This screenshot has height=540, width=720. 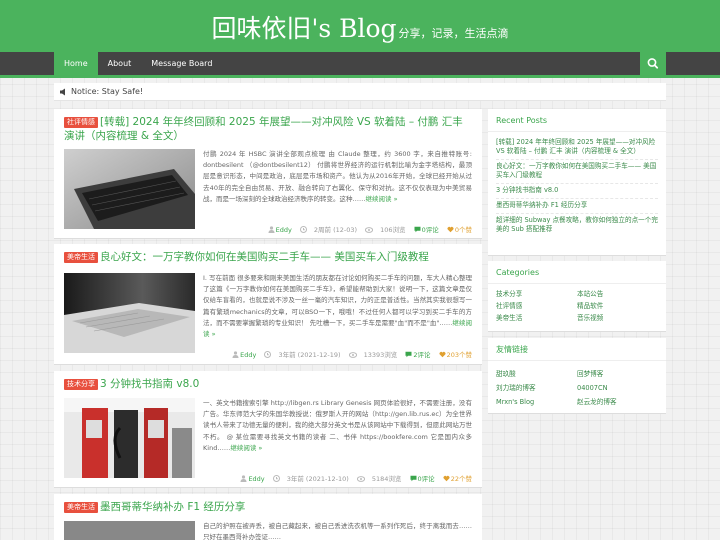 I want to click on post-title-text: 3 分钟找书指南 v8.0, so click(x=149, y=384).